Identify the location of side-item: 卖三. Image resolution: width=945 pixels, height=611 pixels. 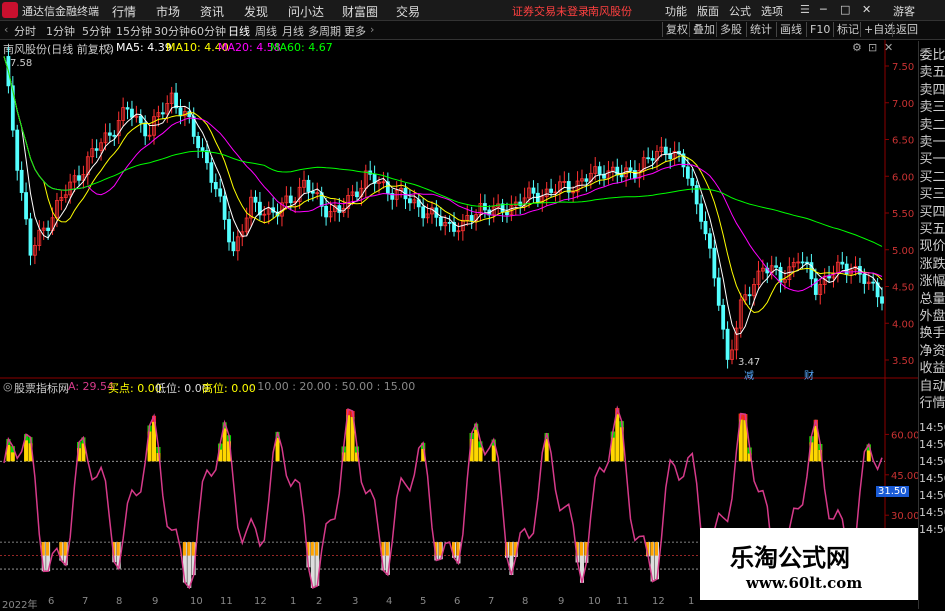
(932, 107).